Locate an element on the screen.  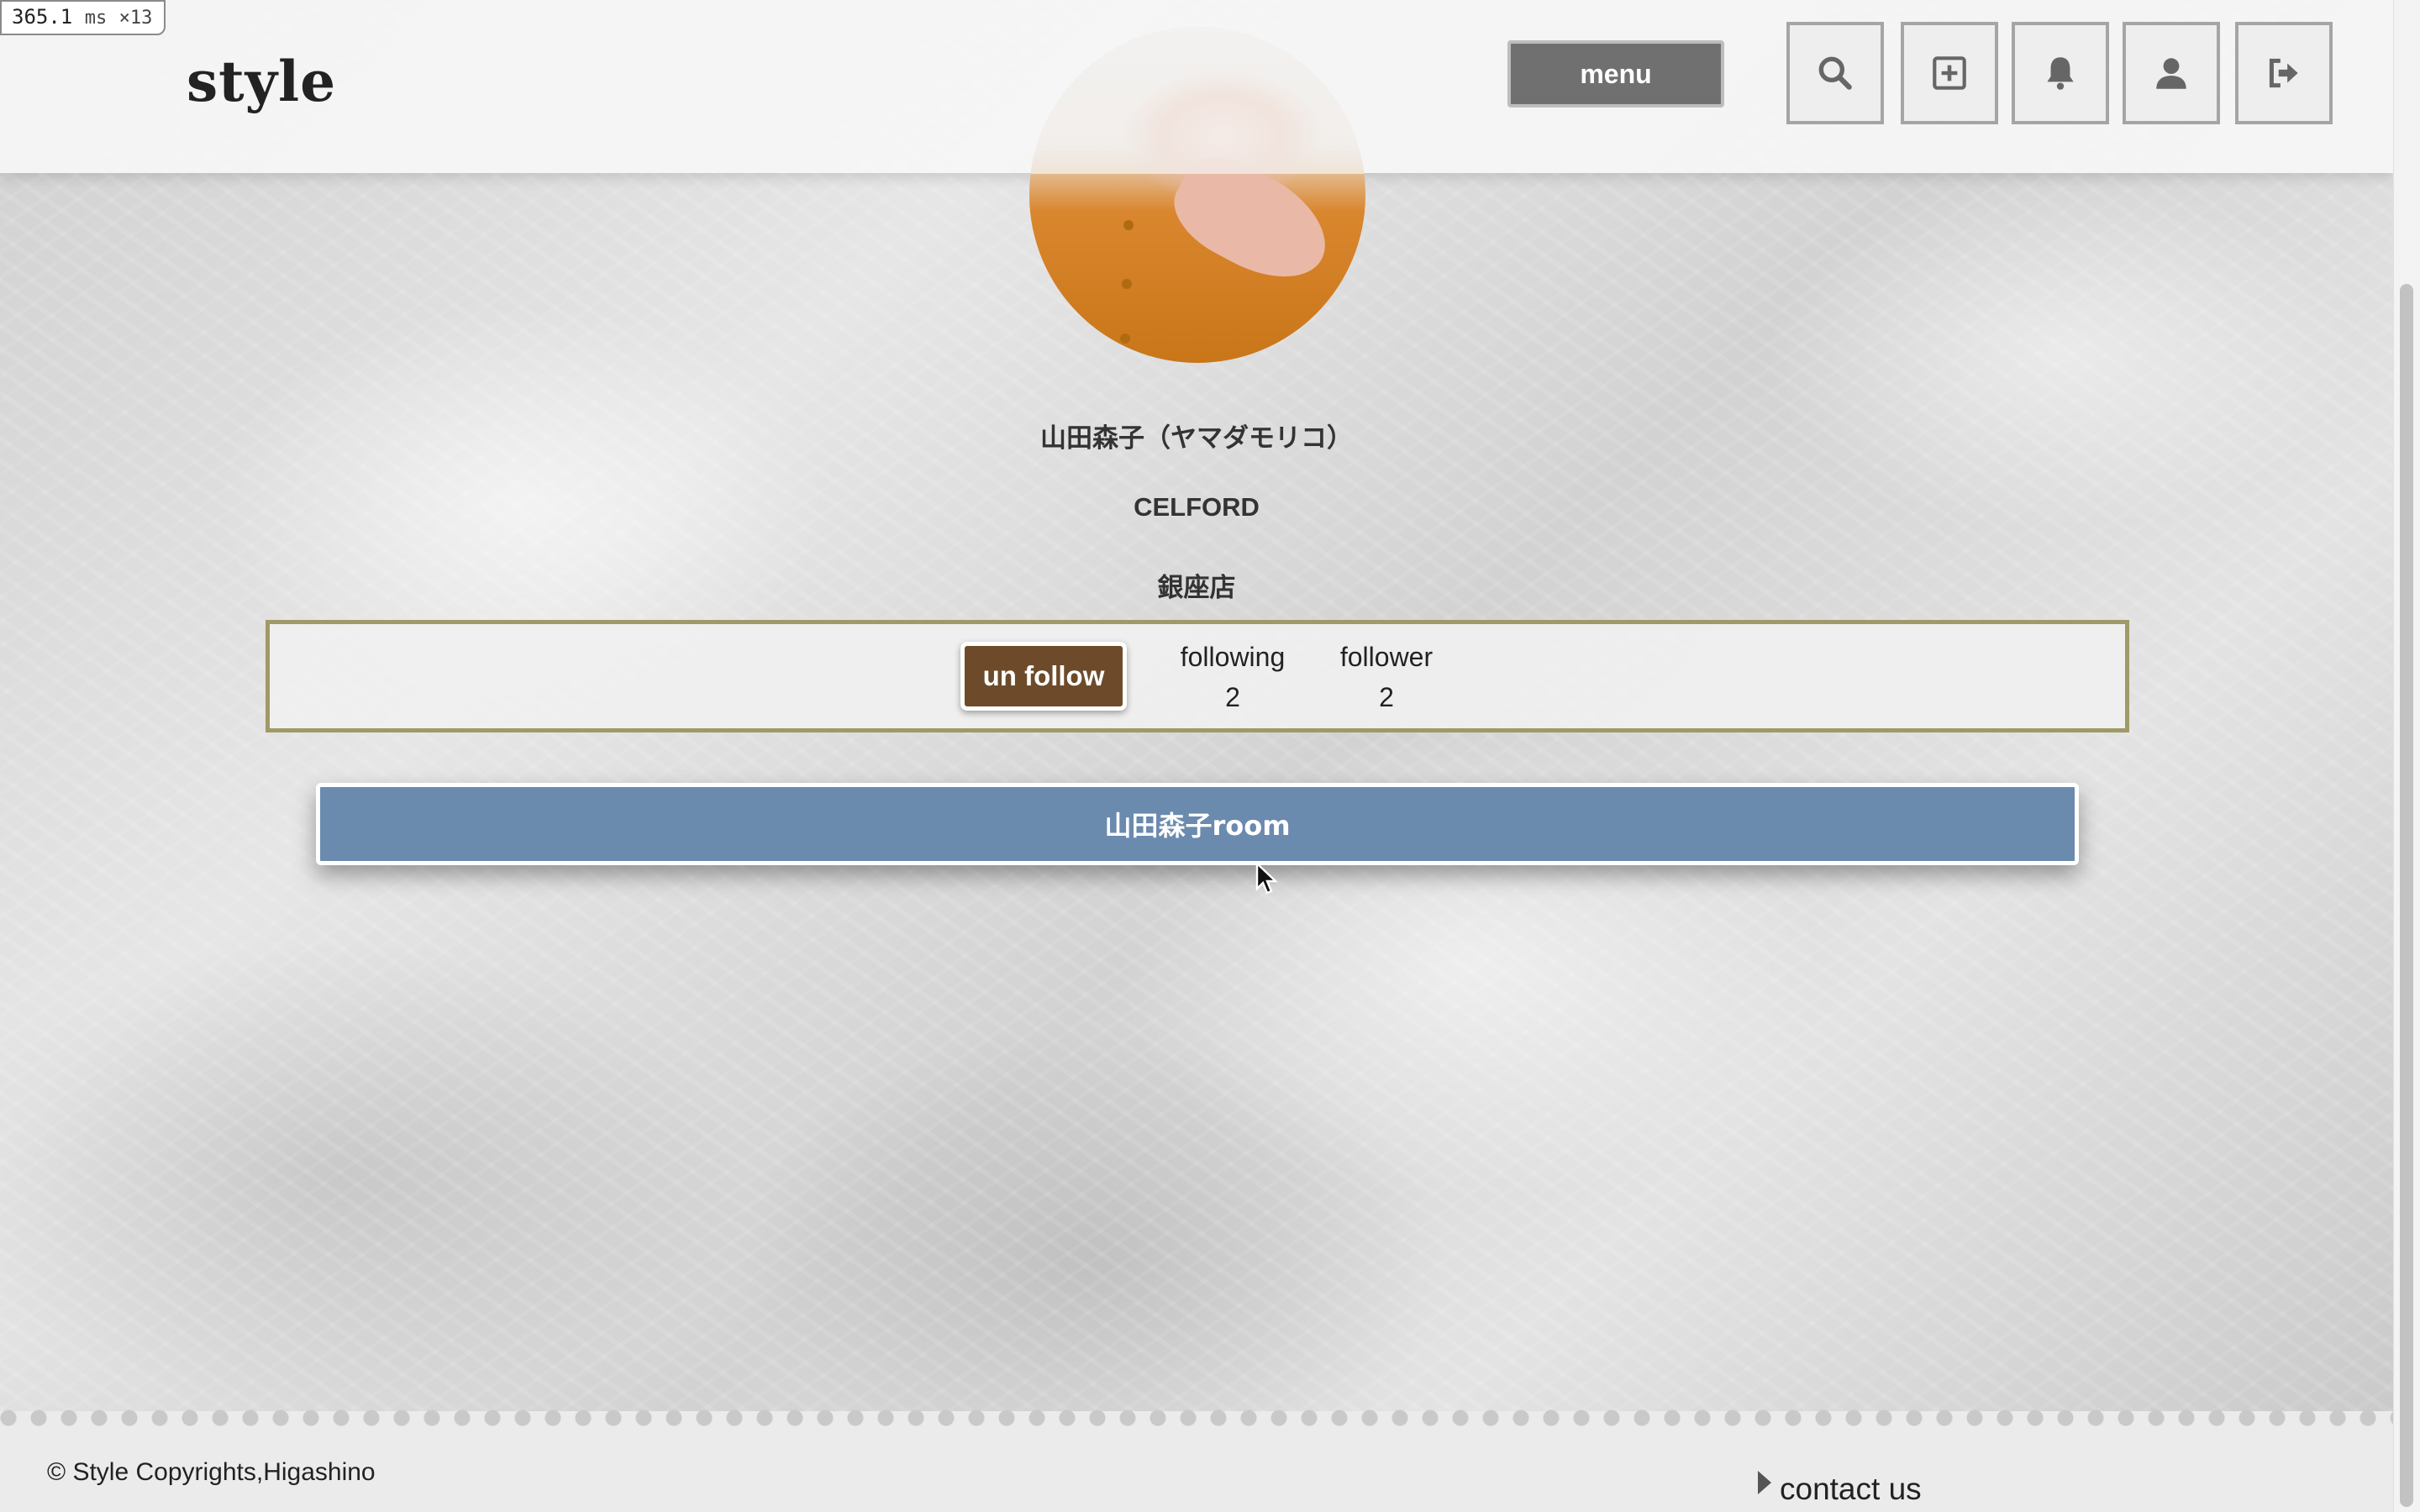
avatar-header-overlap is located at coordinates (1197, 100).